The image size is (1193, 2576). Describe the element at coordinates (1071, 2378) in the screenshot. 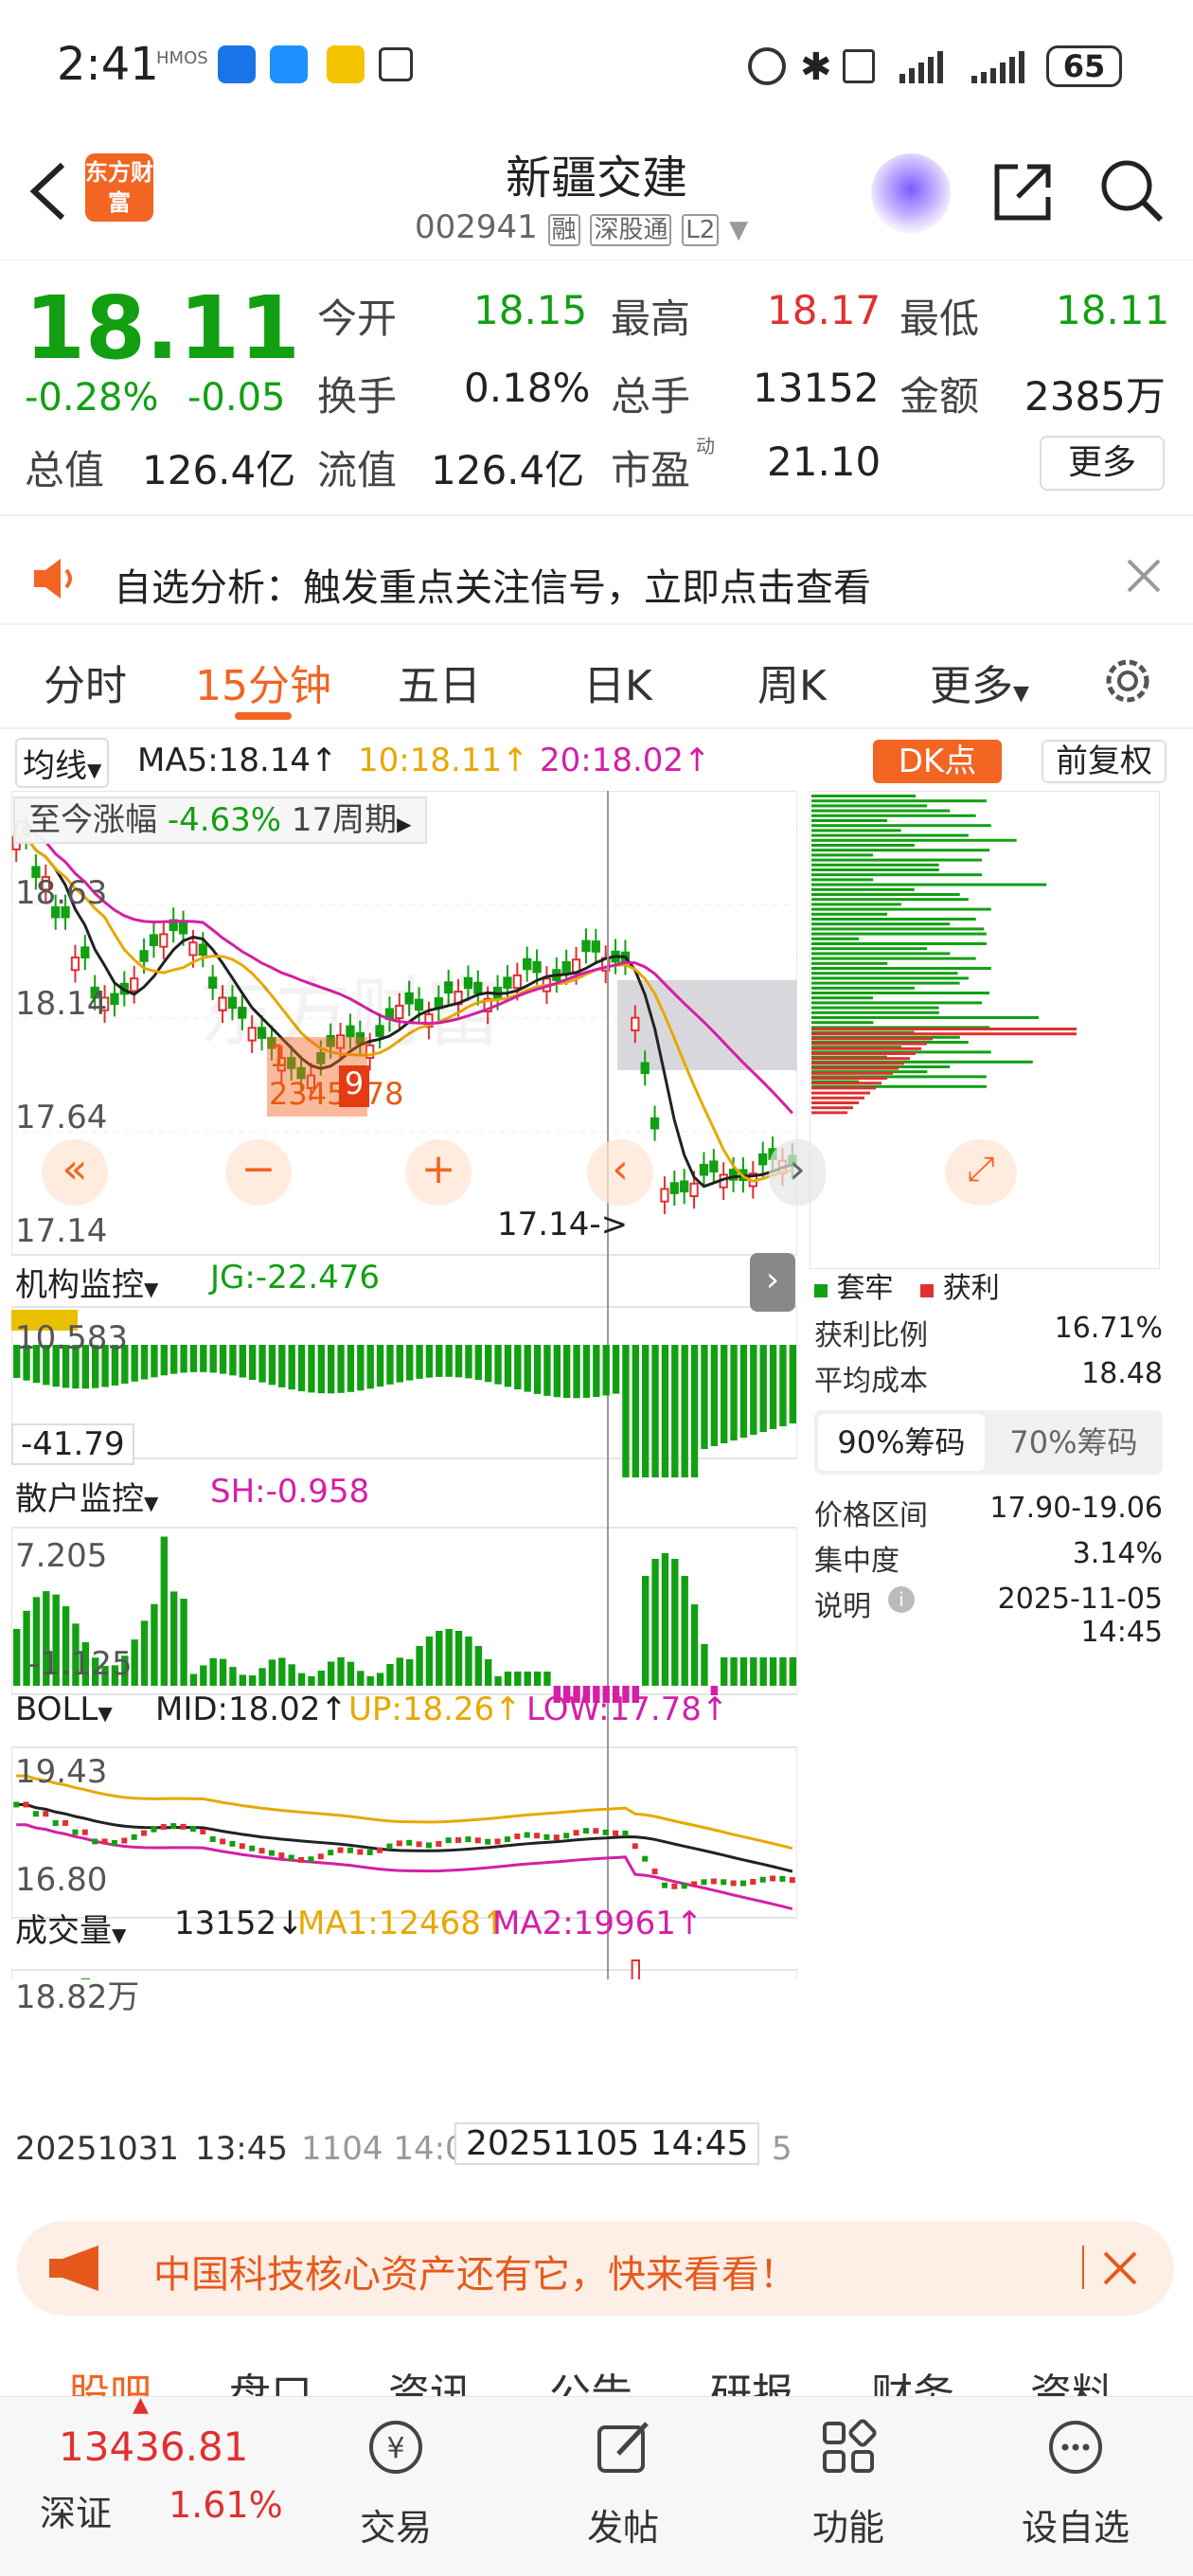

I see `subtab-profile: 资料` at that location.